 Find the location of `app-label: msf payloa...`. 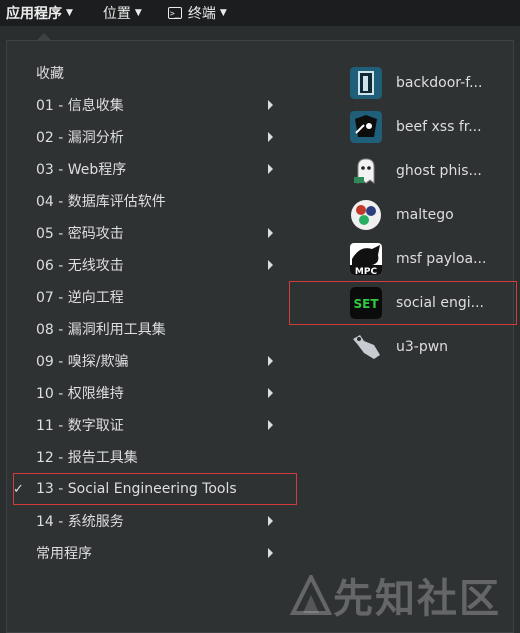

app-label: msf payloa... is located at coordinates (441, 259).